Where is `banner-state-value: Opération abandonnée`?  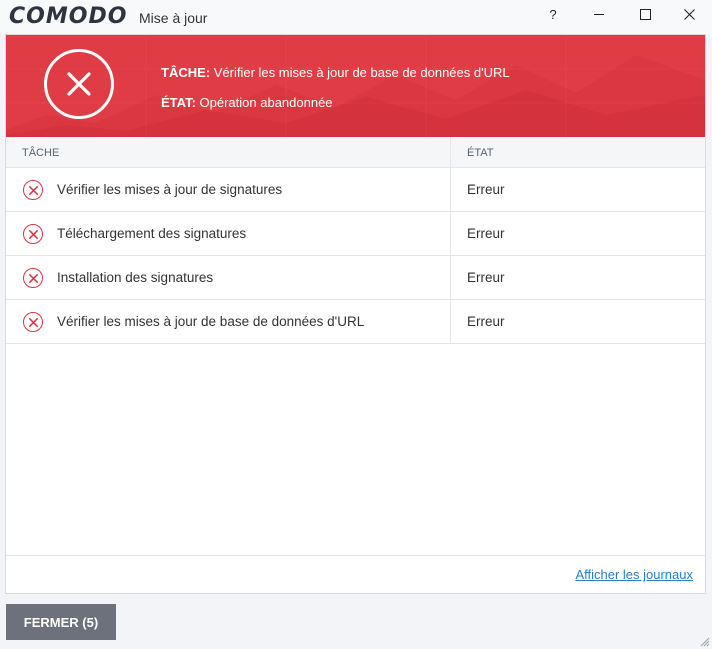 banner-state-value: Opération abandonnée is located at coordinates (266, 102).